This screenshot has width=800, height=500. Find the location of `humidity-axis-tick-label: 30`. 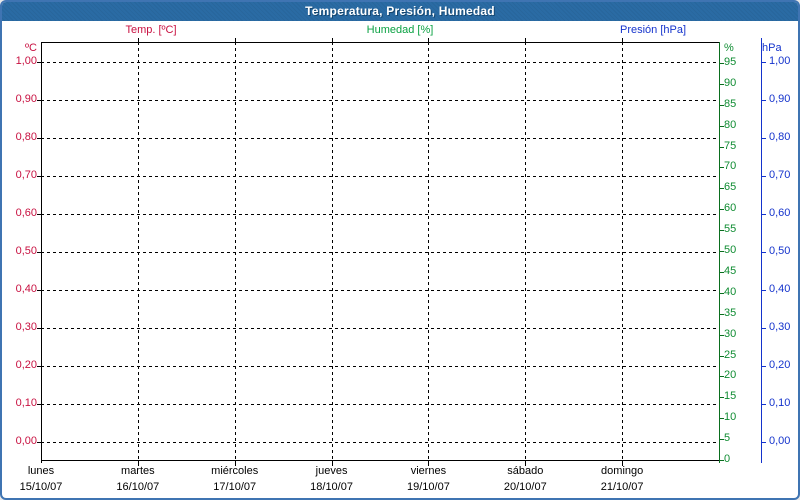

humidity-axis-tick-label: 30 is located at coordinates (730, 333).